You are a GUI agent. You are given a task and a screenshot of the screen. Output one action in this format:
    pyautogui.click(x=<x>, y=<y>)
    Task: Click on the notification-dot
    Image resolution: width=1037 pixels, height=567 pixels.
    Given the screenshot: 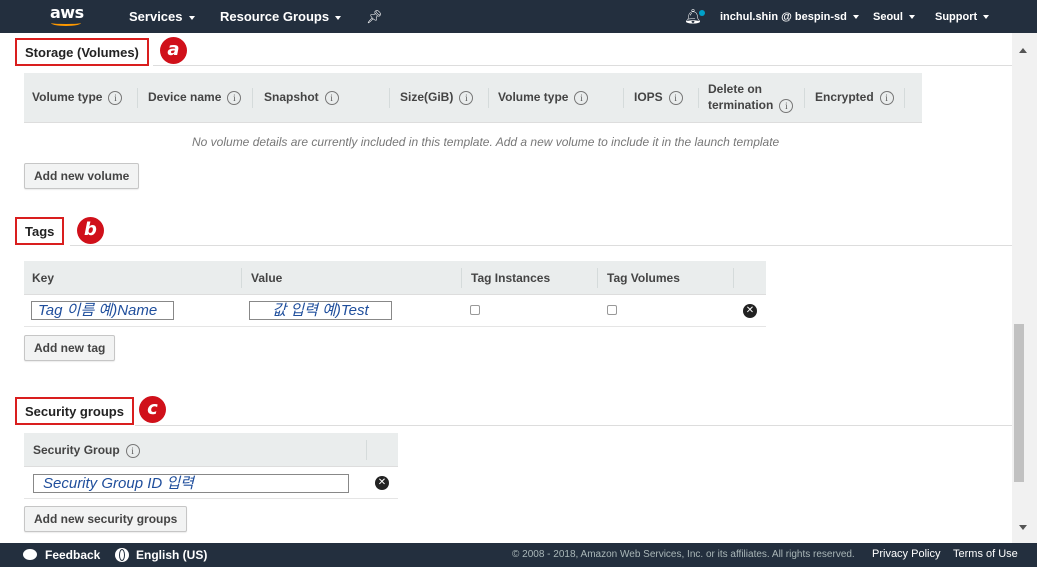 What is the action you would take?
    pyautogui.click(x=702, y=13)
    